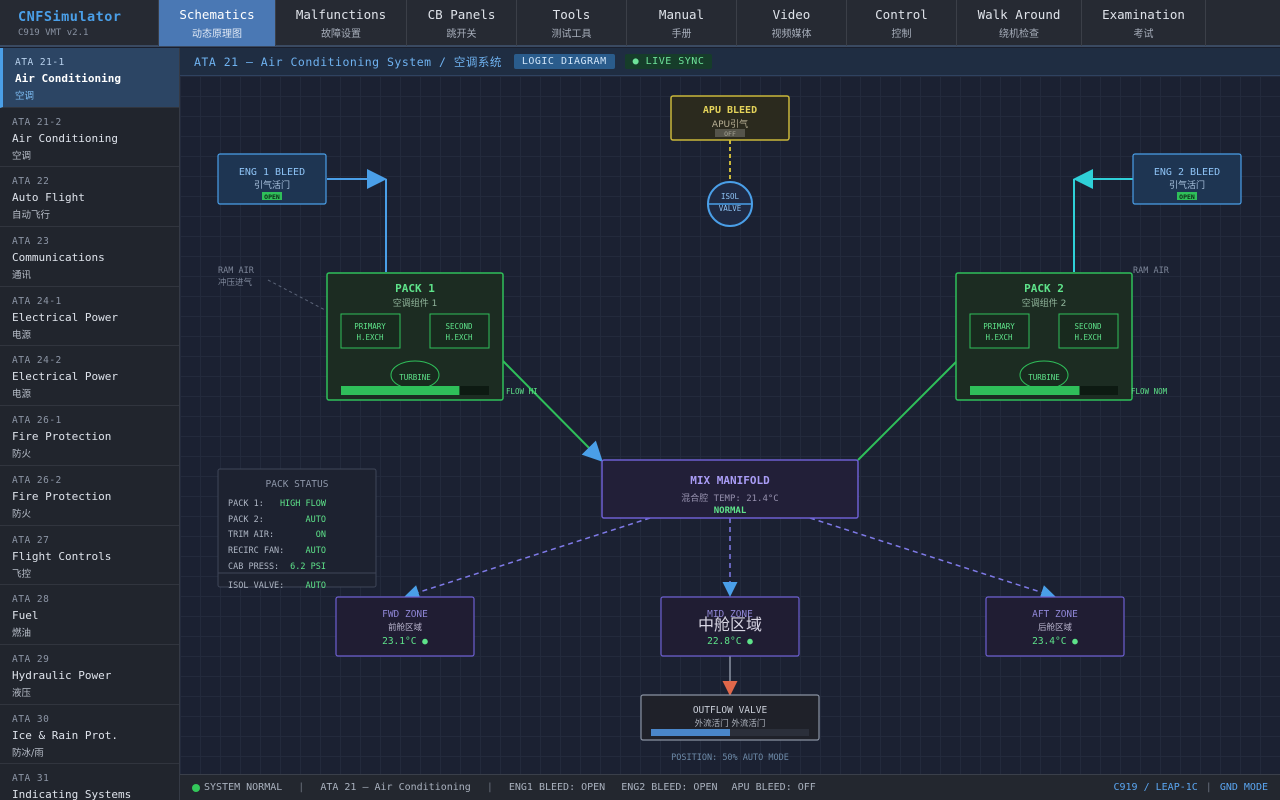 The height and width of the screenshot is (800, 1280). Describe the element at coordinates (557, 787) in the screenshot. I see `status-eng1-bleed: ENG1 BLEED: OPEN` at that location.